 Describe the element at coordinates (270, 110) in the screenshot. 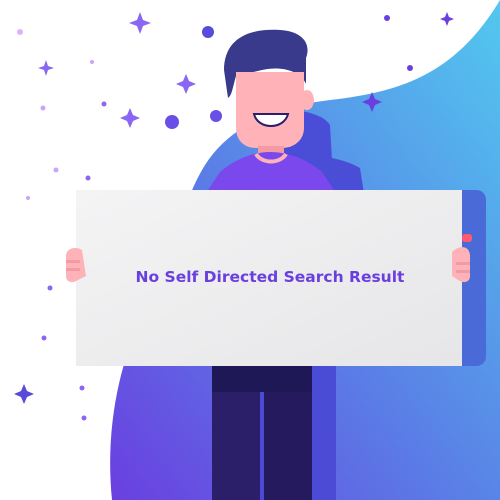

I see `head` at that location.